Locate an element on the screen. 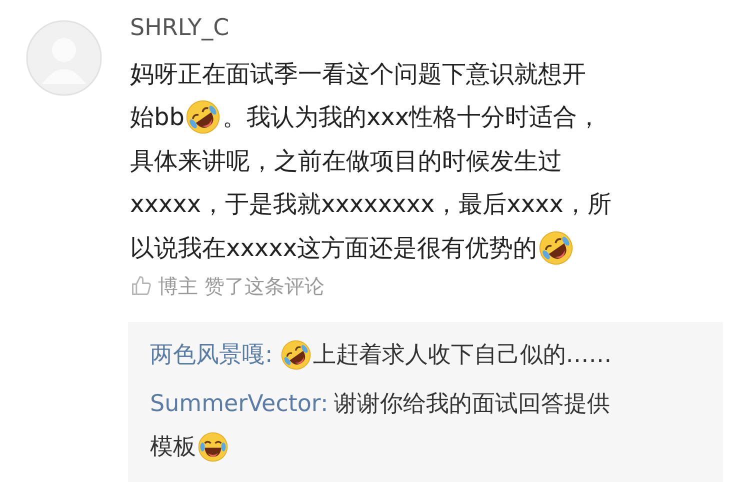  comment-text: 妈呀正在面试季一看这个问题下意识就想开 is located at coordinates (358, 74).